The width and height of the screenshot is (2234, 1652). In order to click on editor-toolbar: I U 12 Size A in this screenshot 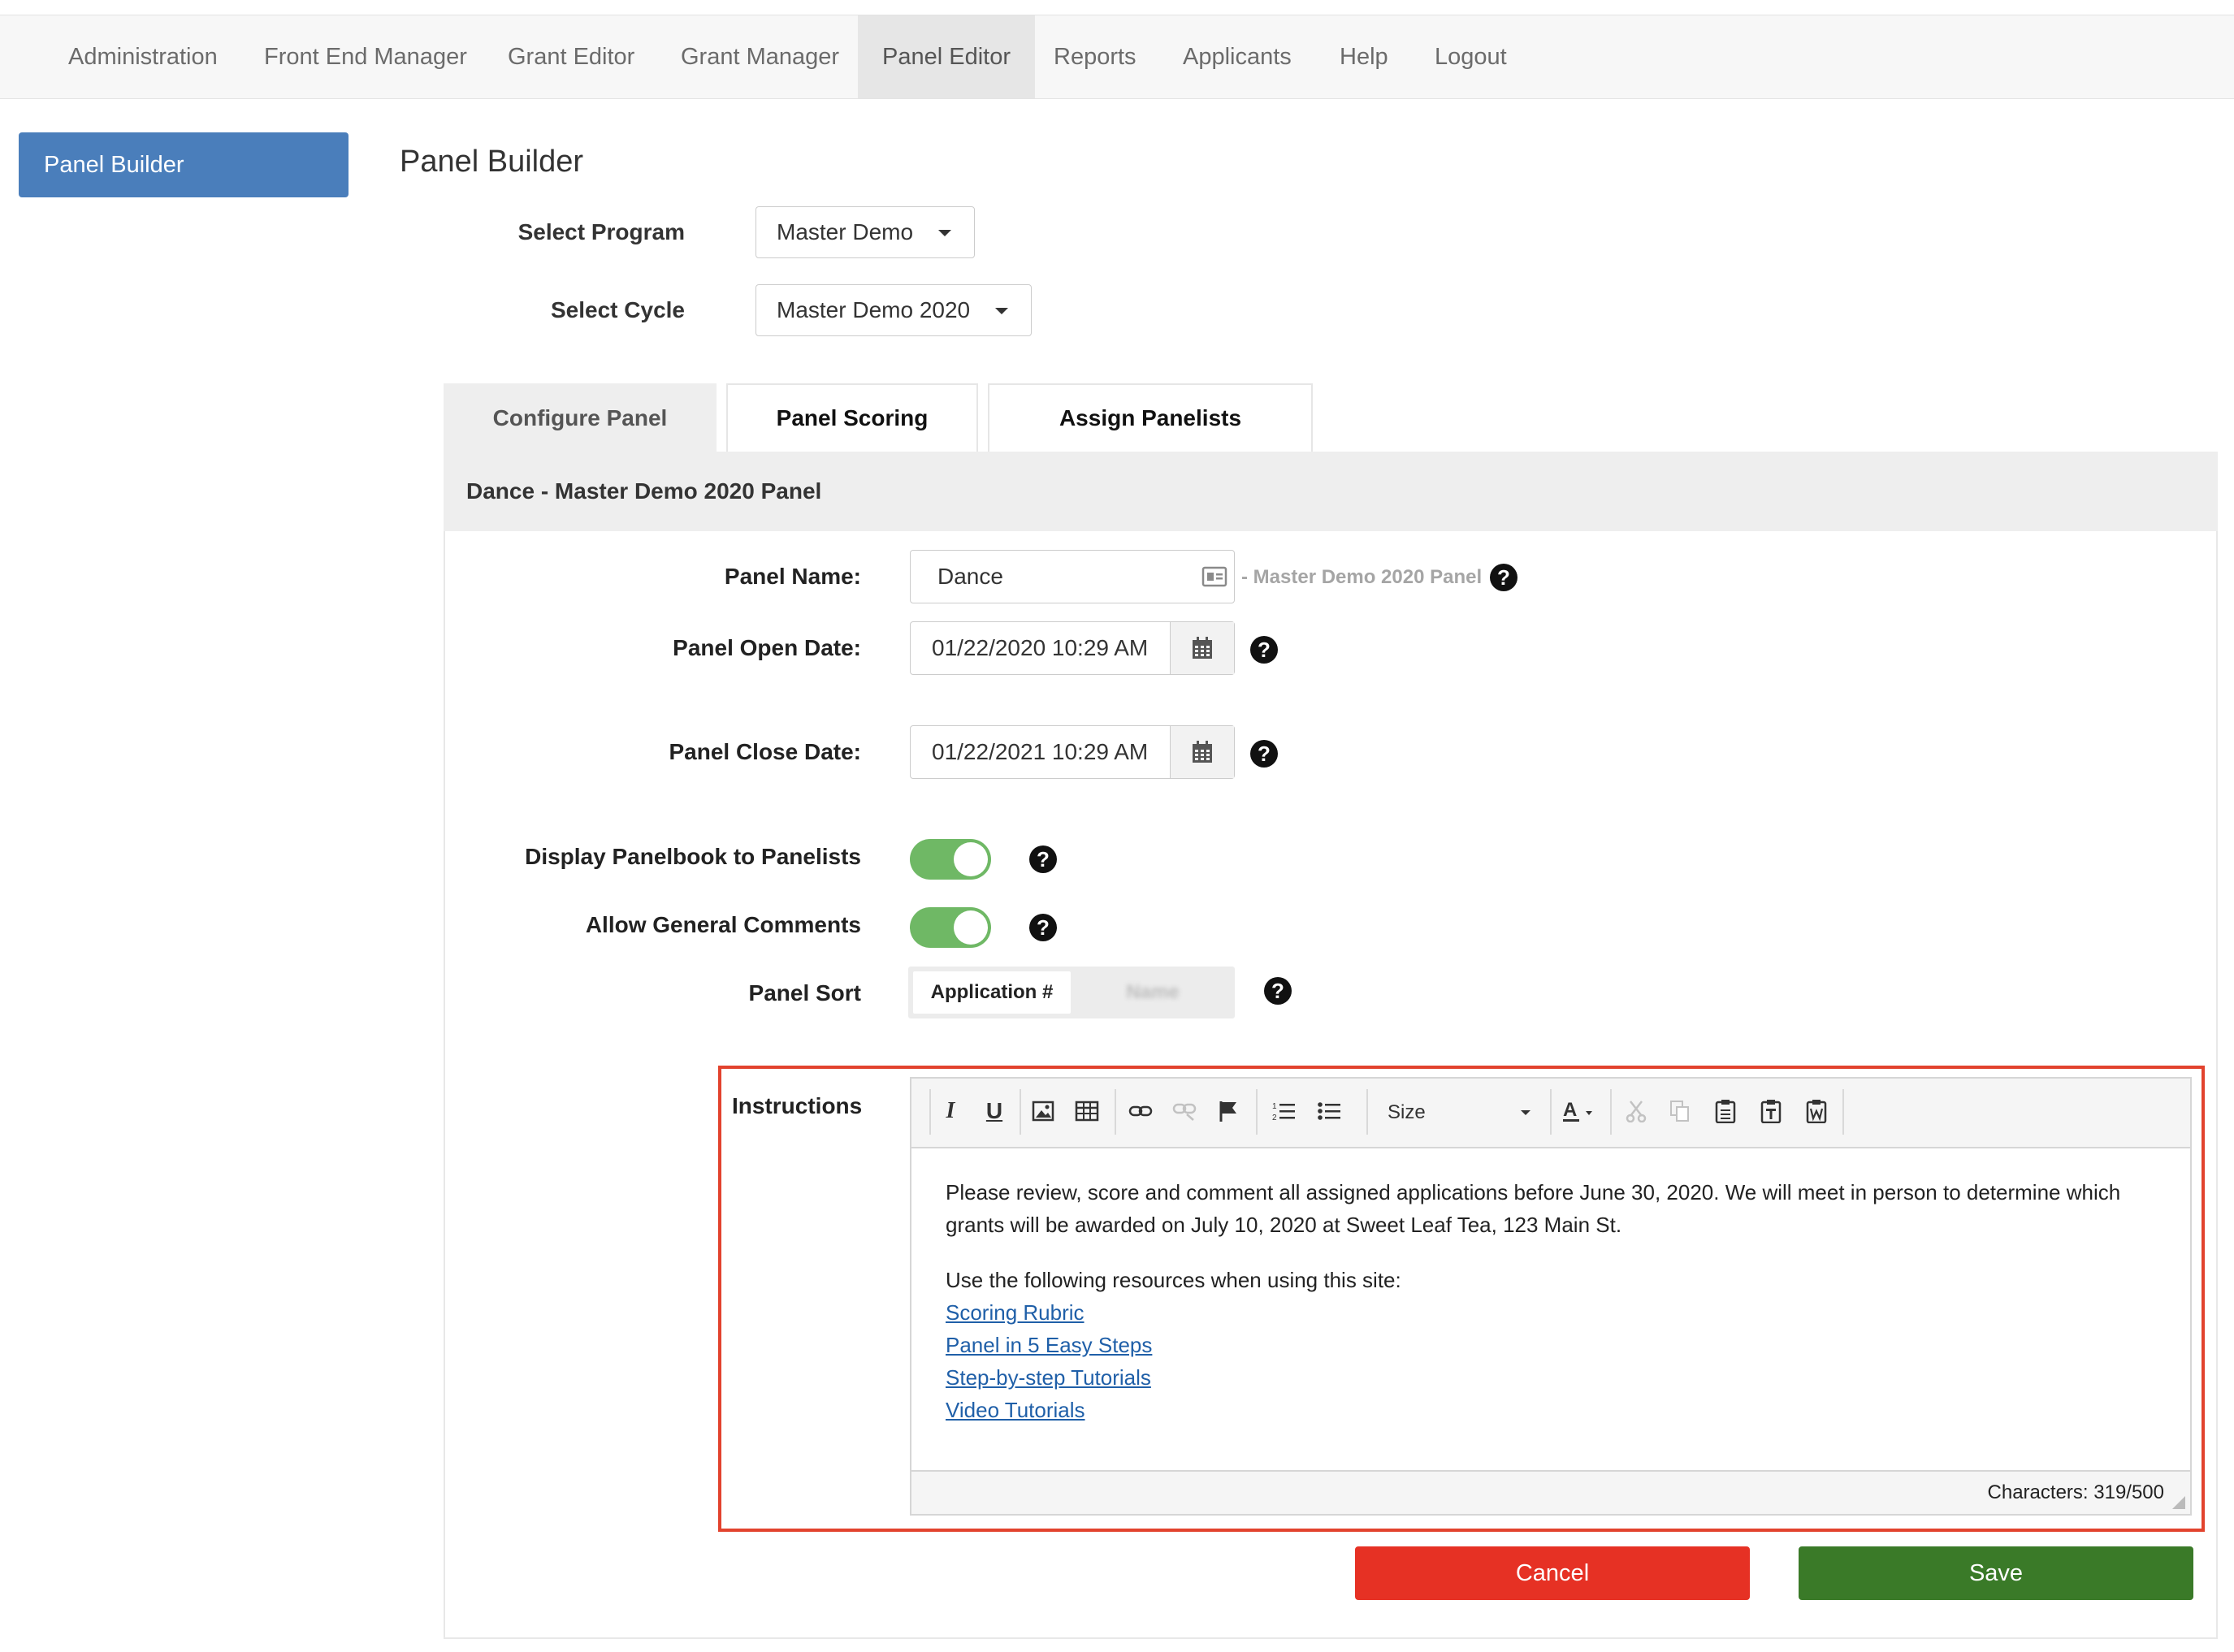, I will do `click(1550, 1114)`.